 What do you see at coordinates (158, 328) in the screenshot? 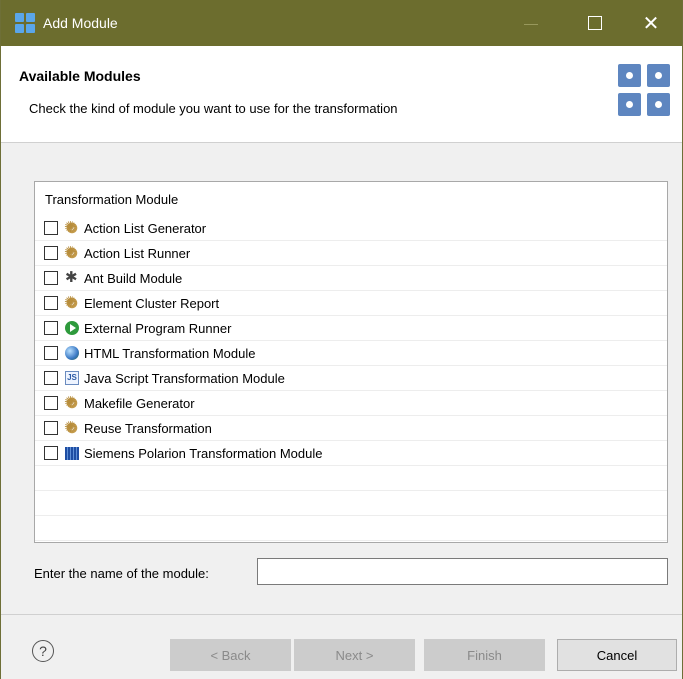
I see `list-item-label: External Program Runner` at bounding box center [158, 328].